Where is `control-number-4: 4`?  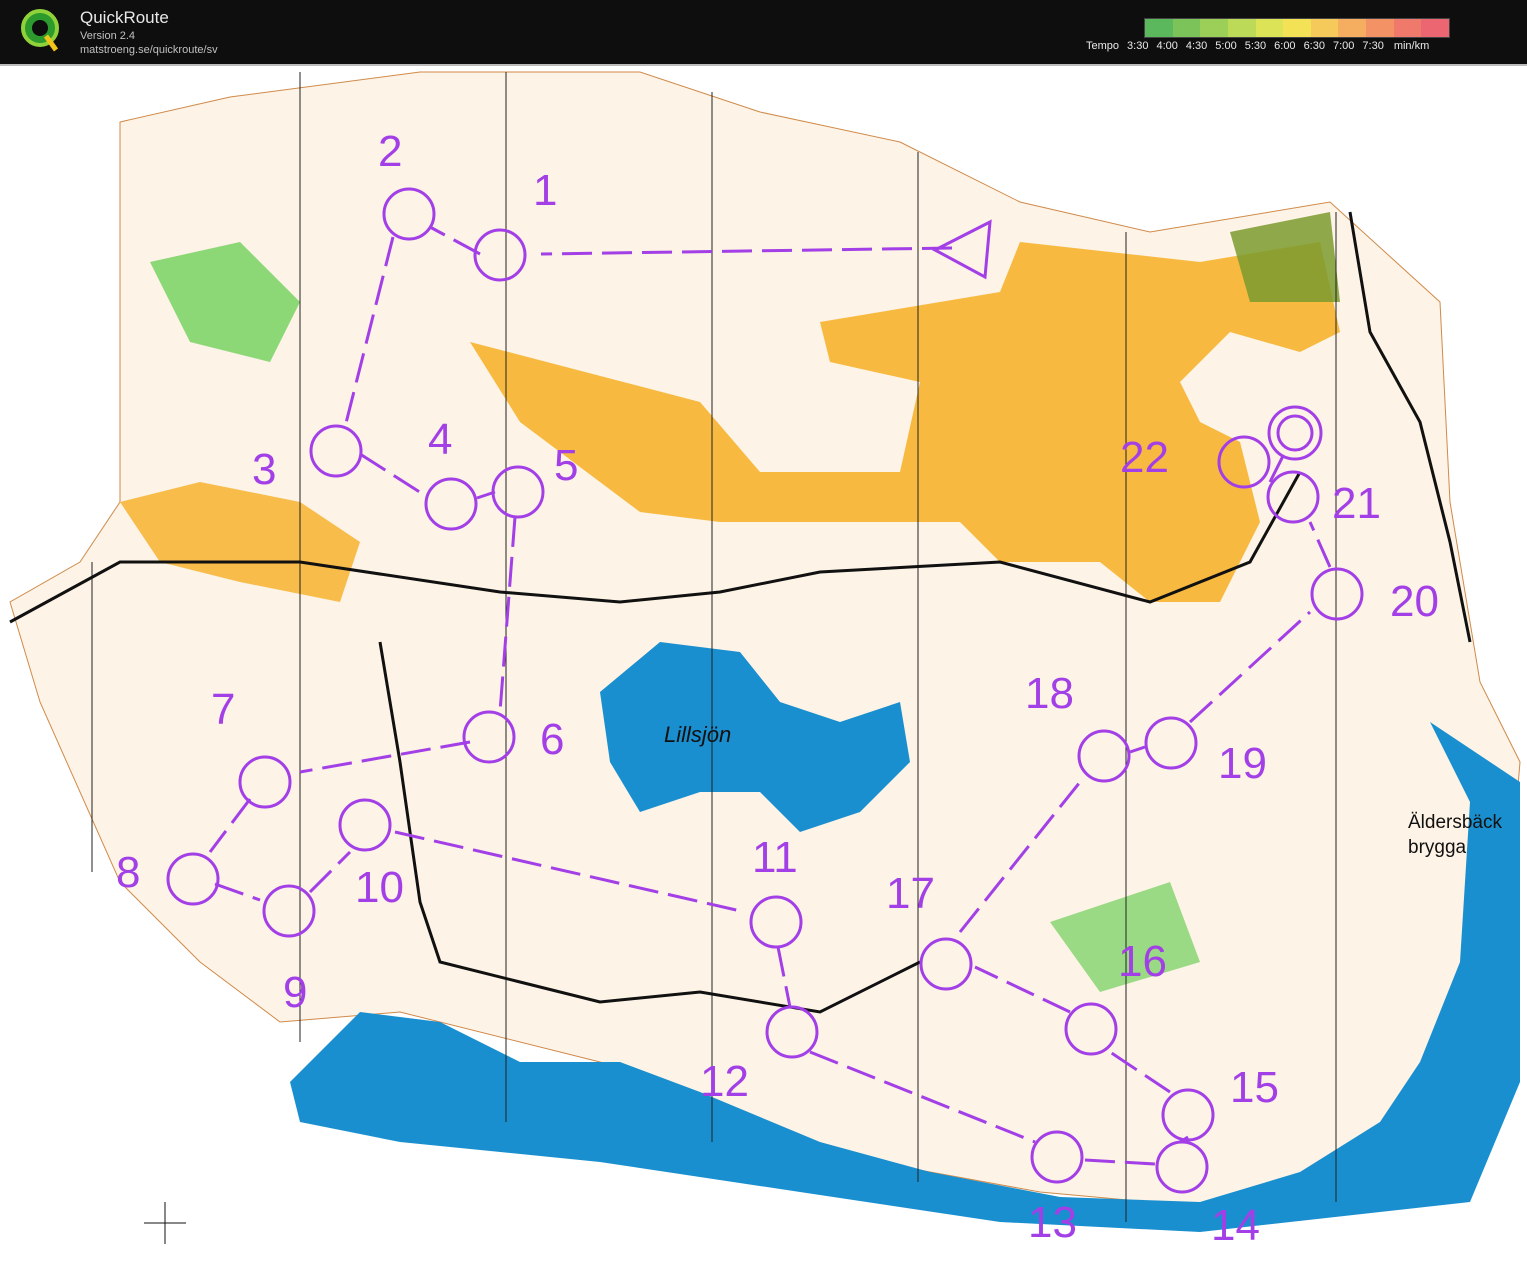
control-number-4: 4 is located at coordinates (440, 439).